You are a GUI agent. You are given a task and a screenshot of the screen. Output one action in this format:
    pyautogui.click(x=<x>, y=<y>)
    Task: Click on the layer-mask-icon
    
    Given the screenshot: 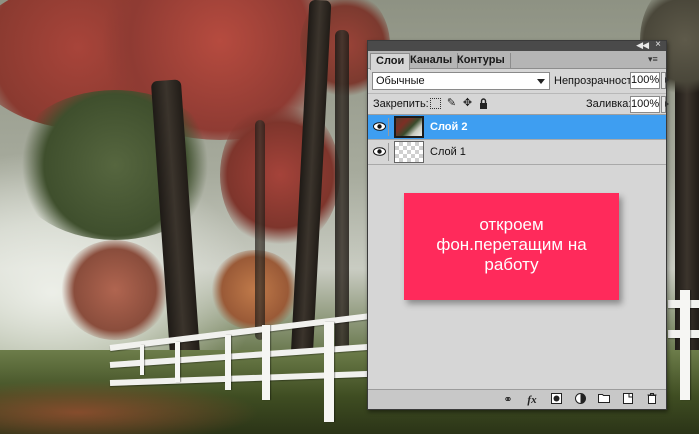 What is the action you would take?
    pyautogui.click(x=556, y=400)
    